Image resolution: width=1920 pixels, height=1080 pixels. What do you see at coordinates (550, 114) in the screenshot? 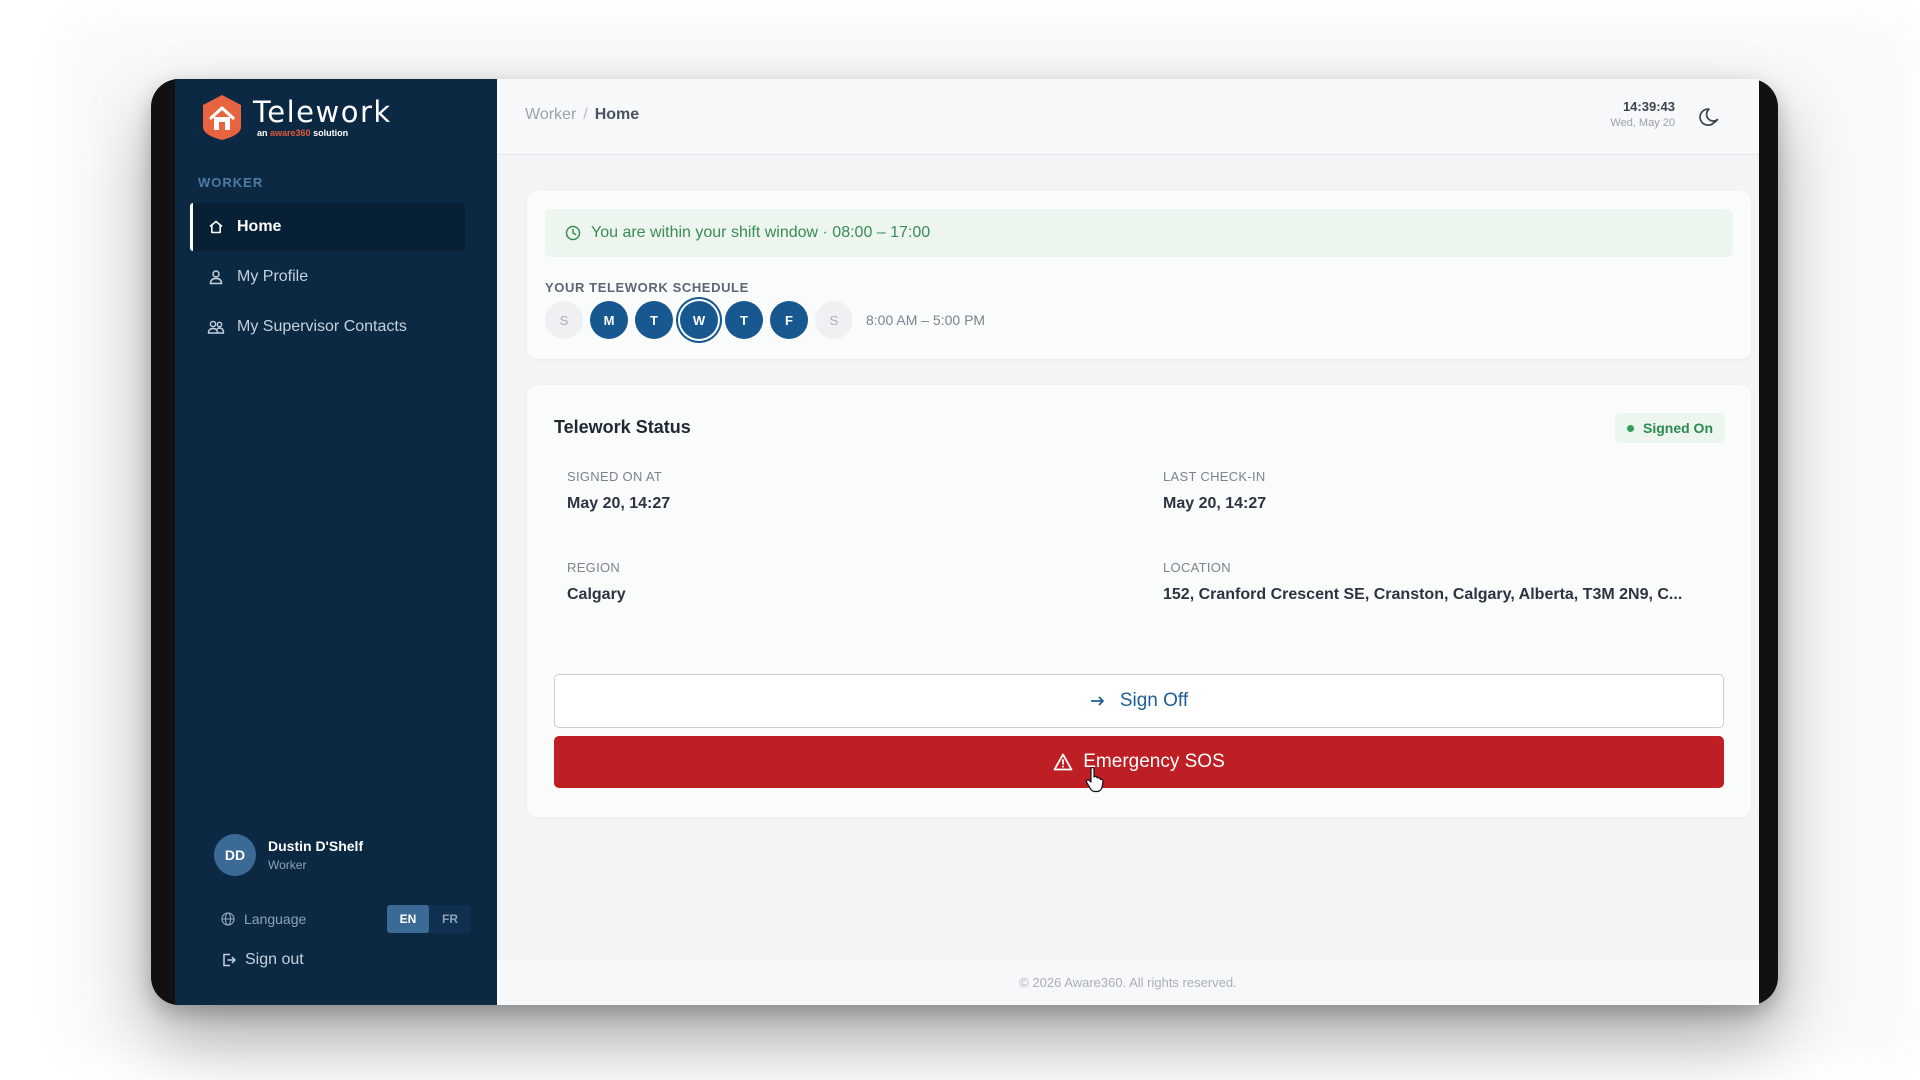
I see `breadcrumb-worker: Worker` at bounding box center [550, 114].